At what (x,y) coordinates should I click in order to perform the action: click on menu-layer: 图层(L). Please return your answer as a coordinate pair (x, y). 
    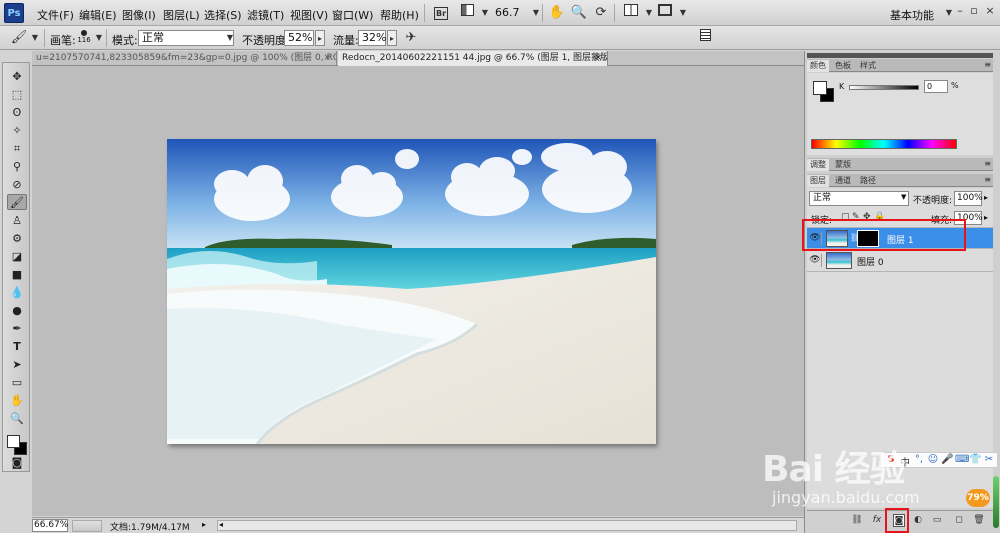
    Looking at the image, I should click on (181, 15).